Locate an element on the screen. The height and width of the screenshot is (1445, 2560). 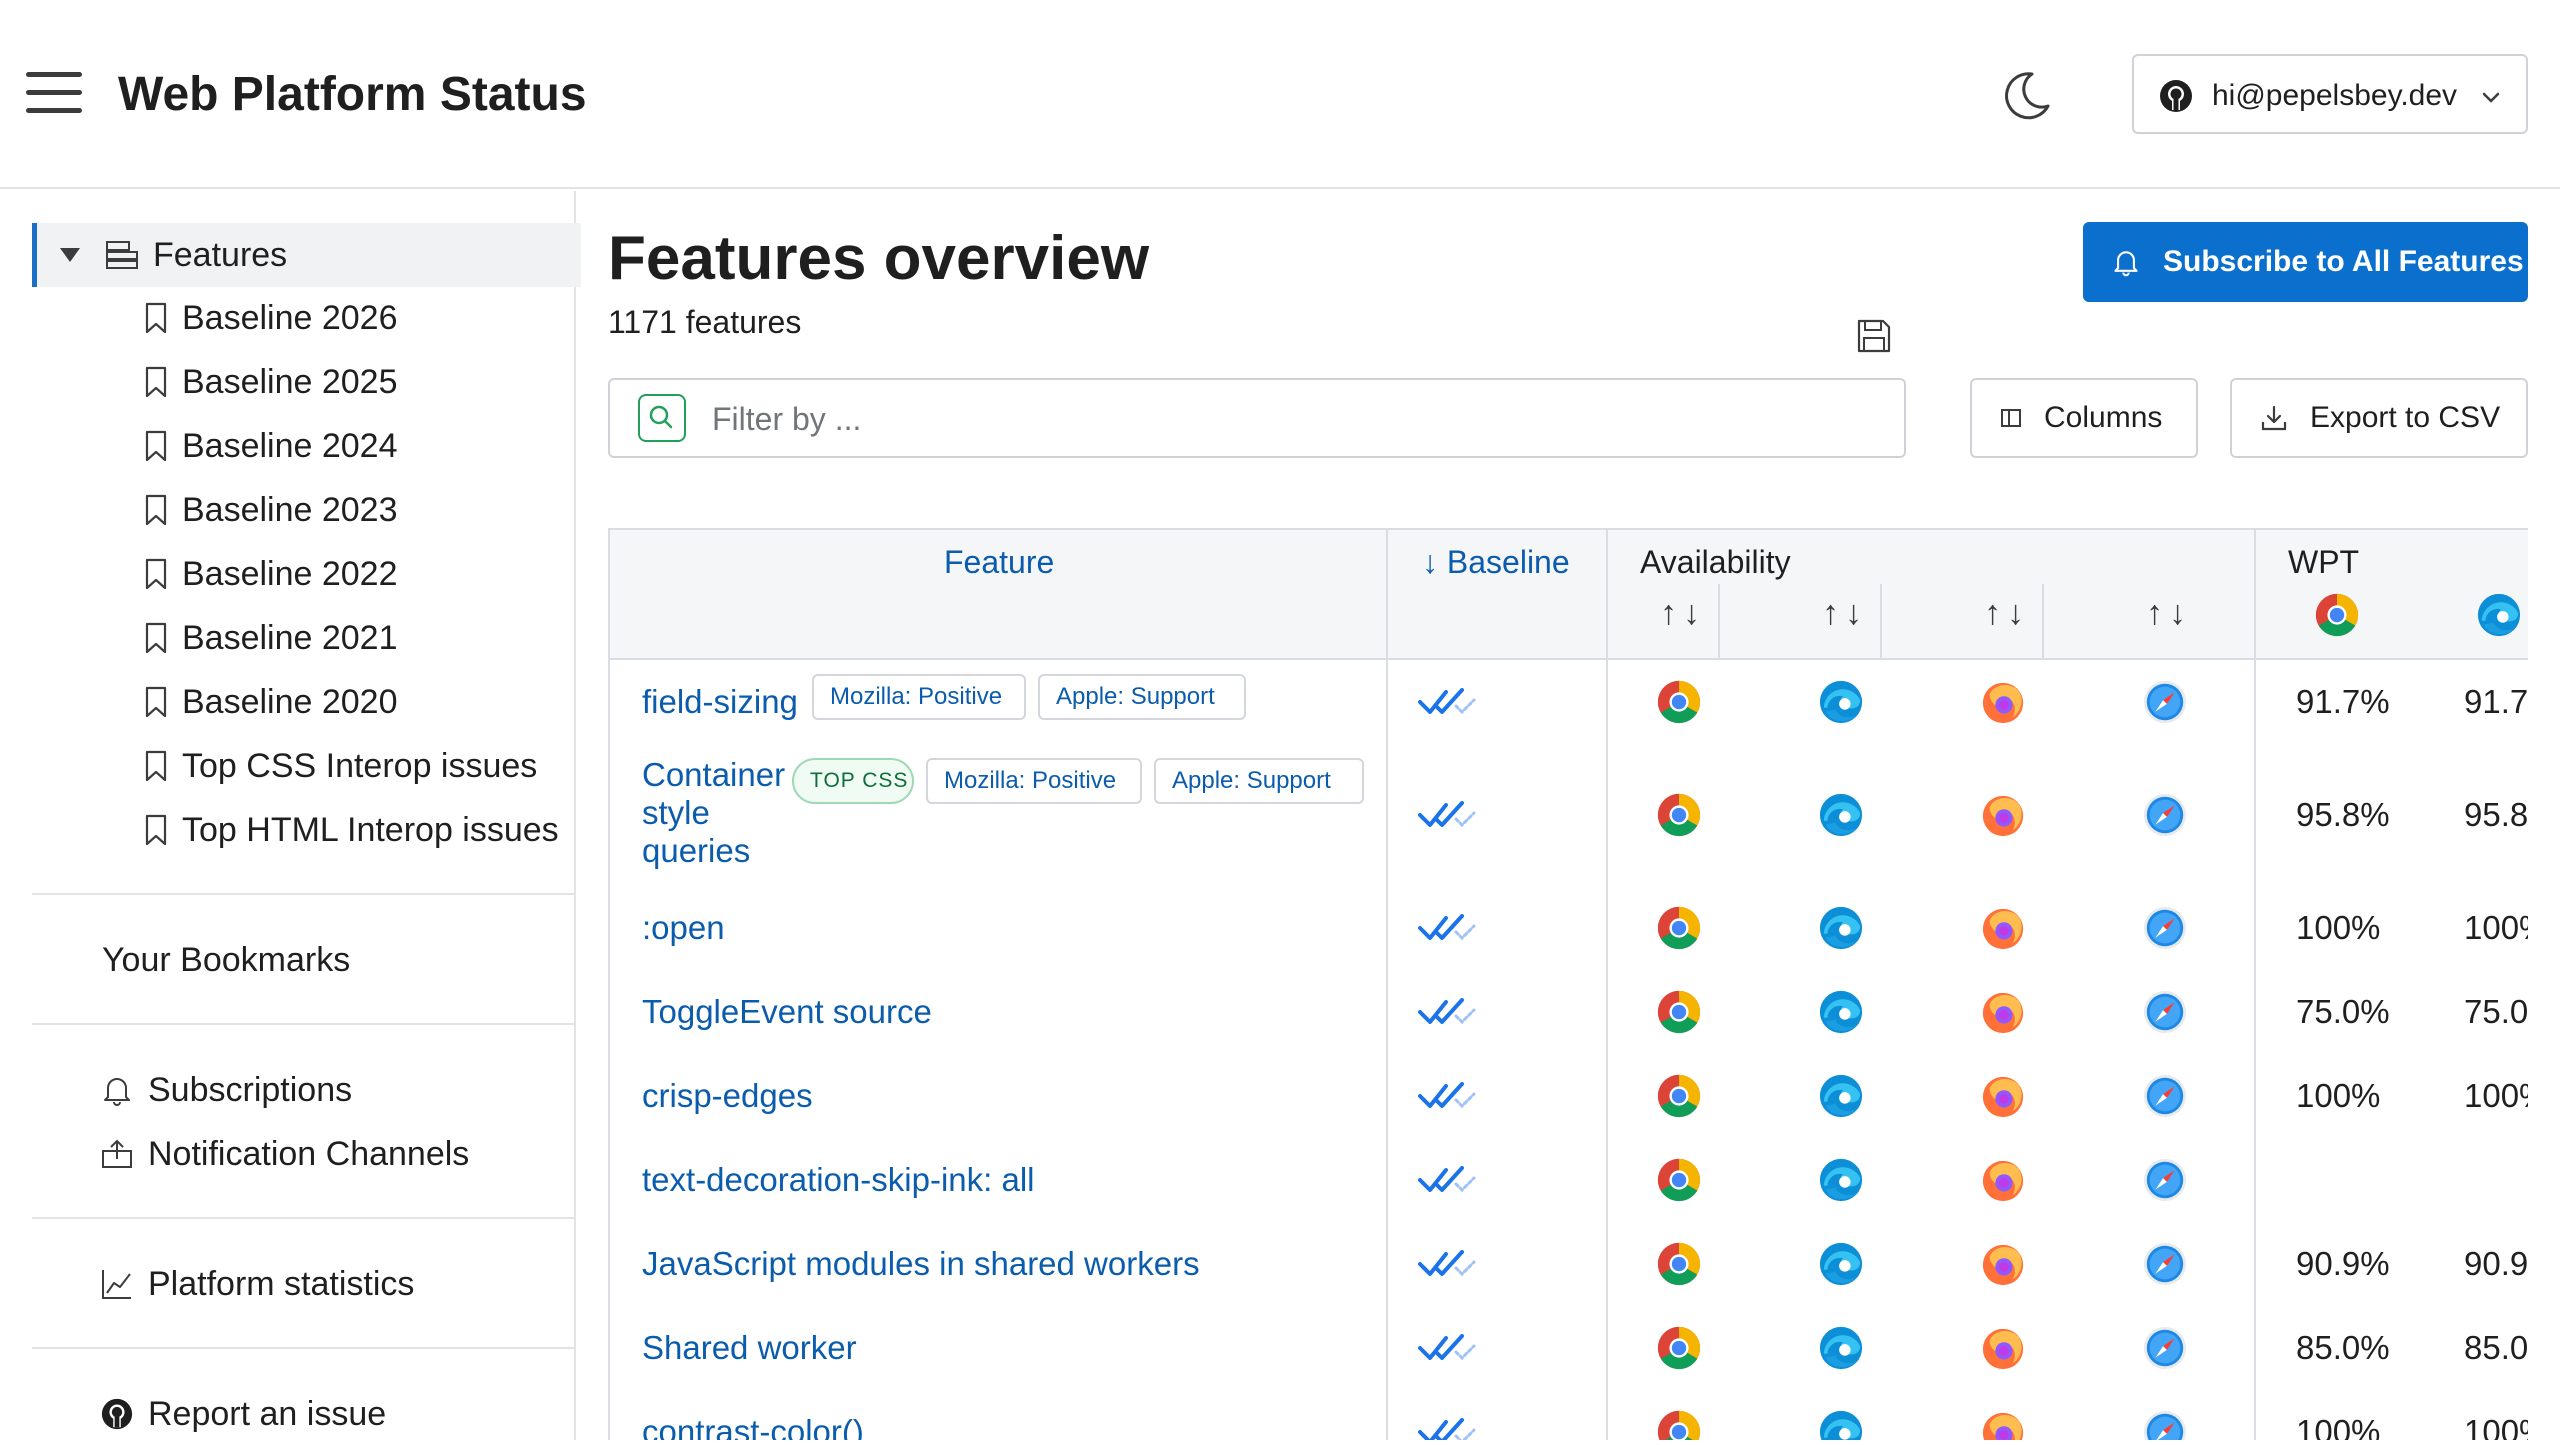
sidebar-item-label: Baseline 2026 is located at coordinates (290, 317).